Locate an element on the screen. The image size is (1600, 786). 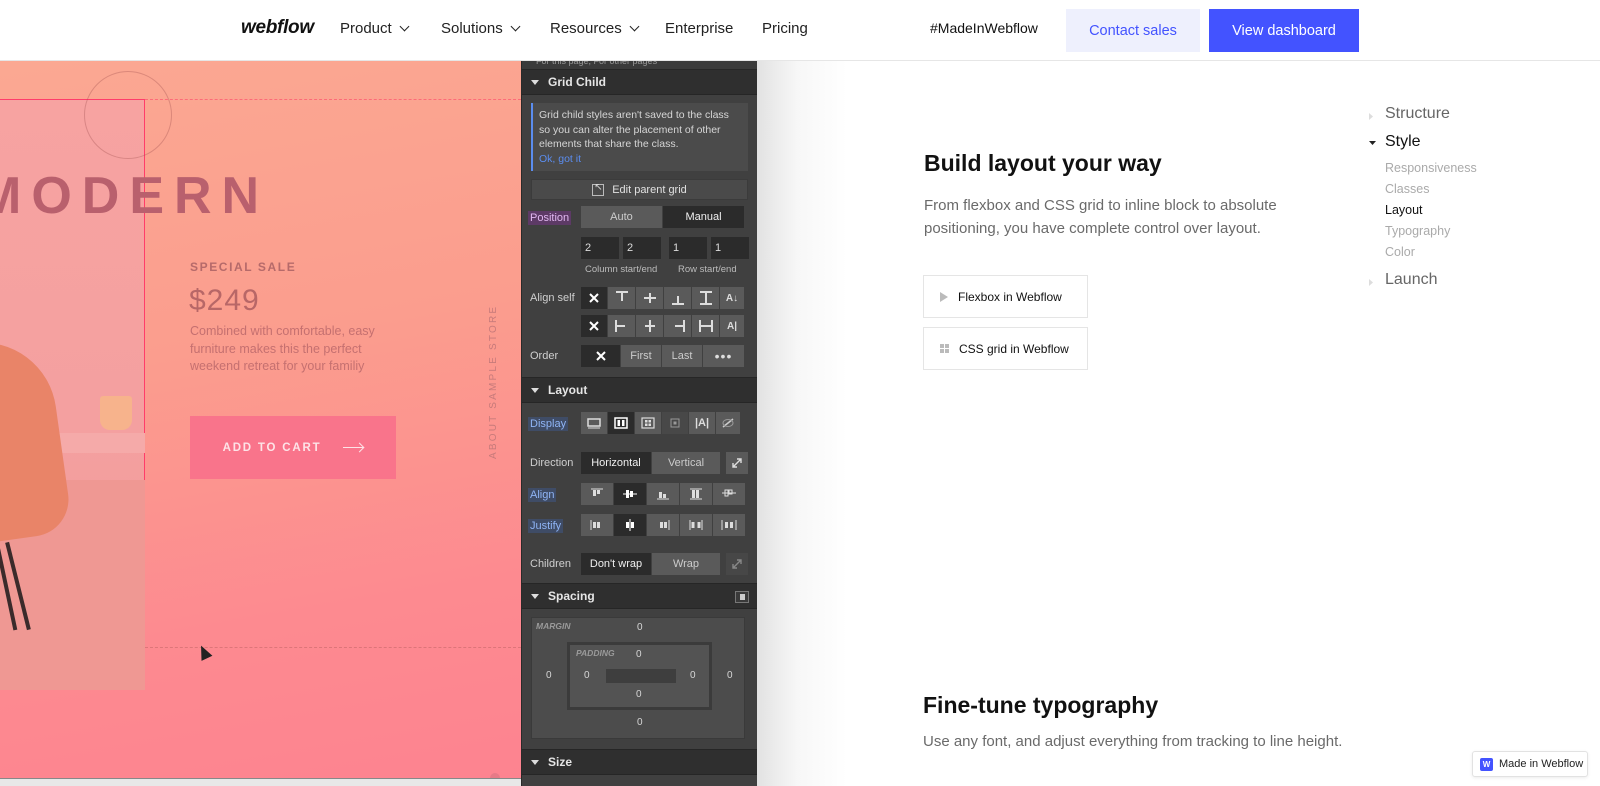
justify-self-none-button is located at coordinates (594, 326).